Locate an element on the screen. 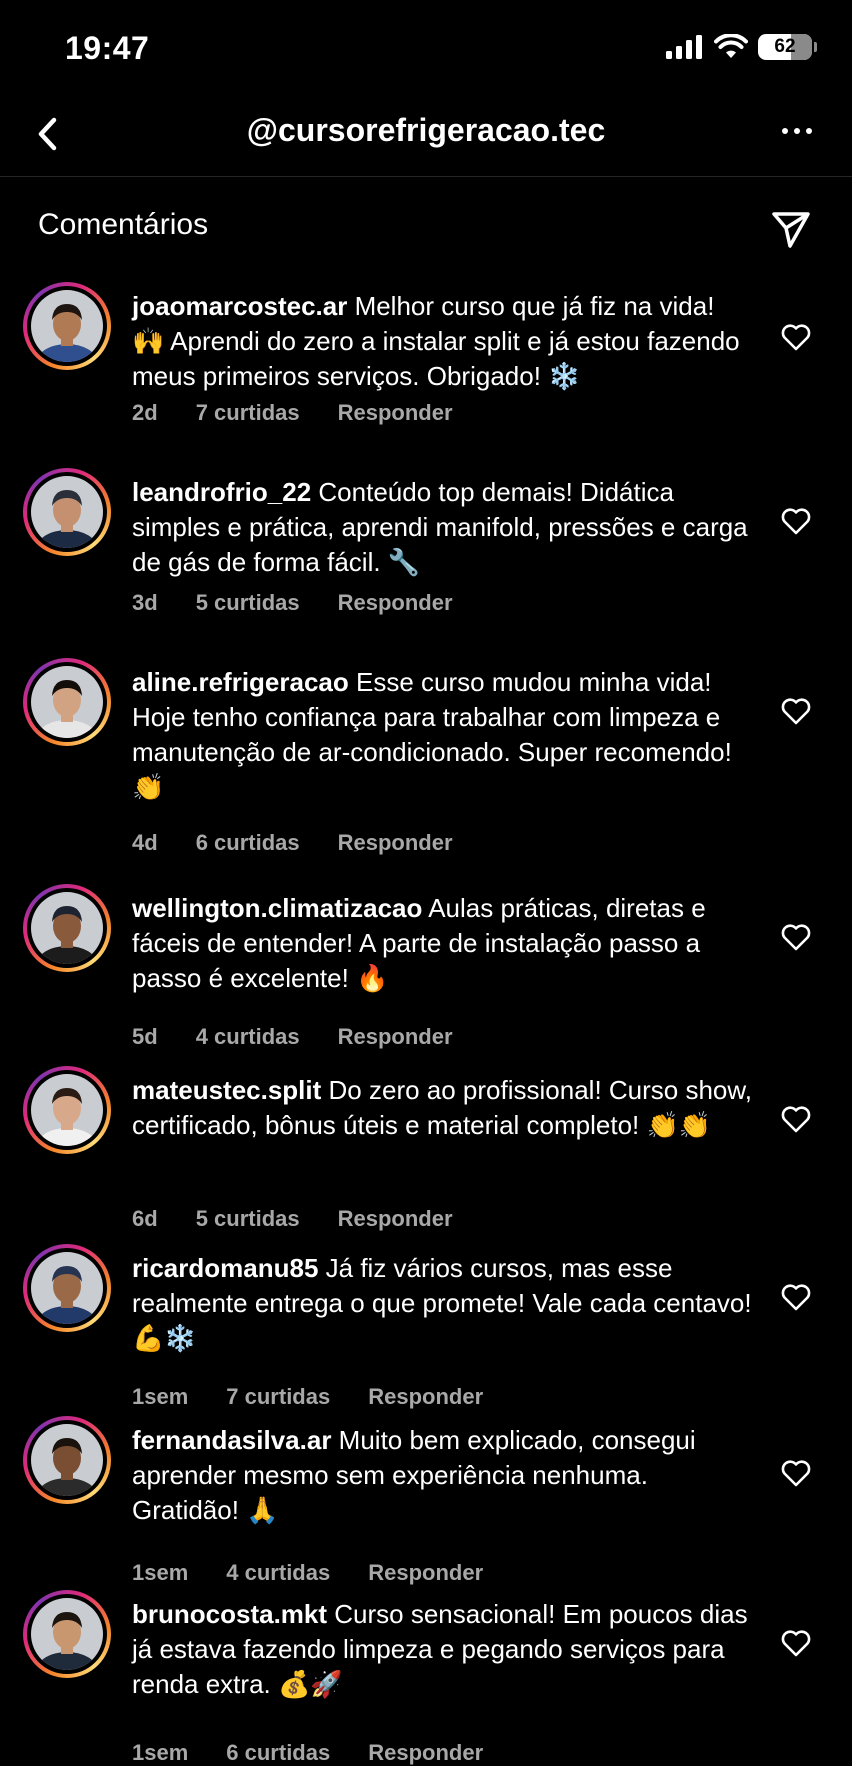 This screenshot has width=852, height=1766. status-bar: 19:47 62 is located at coordinates (426, 50).